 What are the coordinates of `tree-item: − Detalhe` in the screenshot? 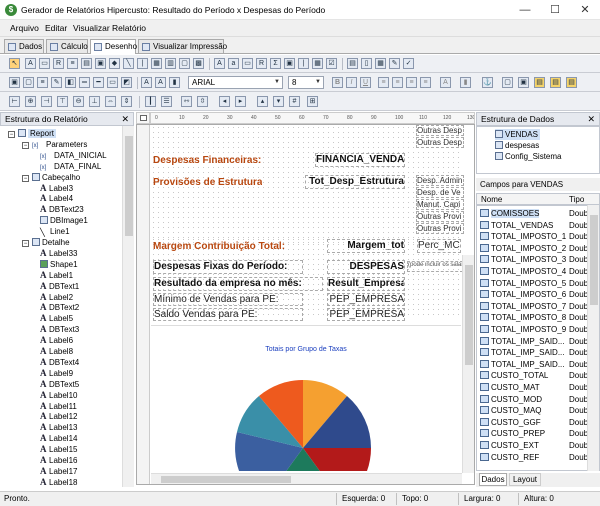 It's located at (46, 242).